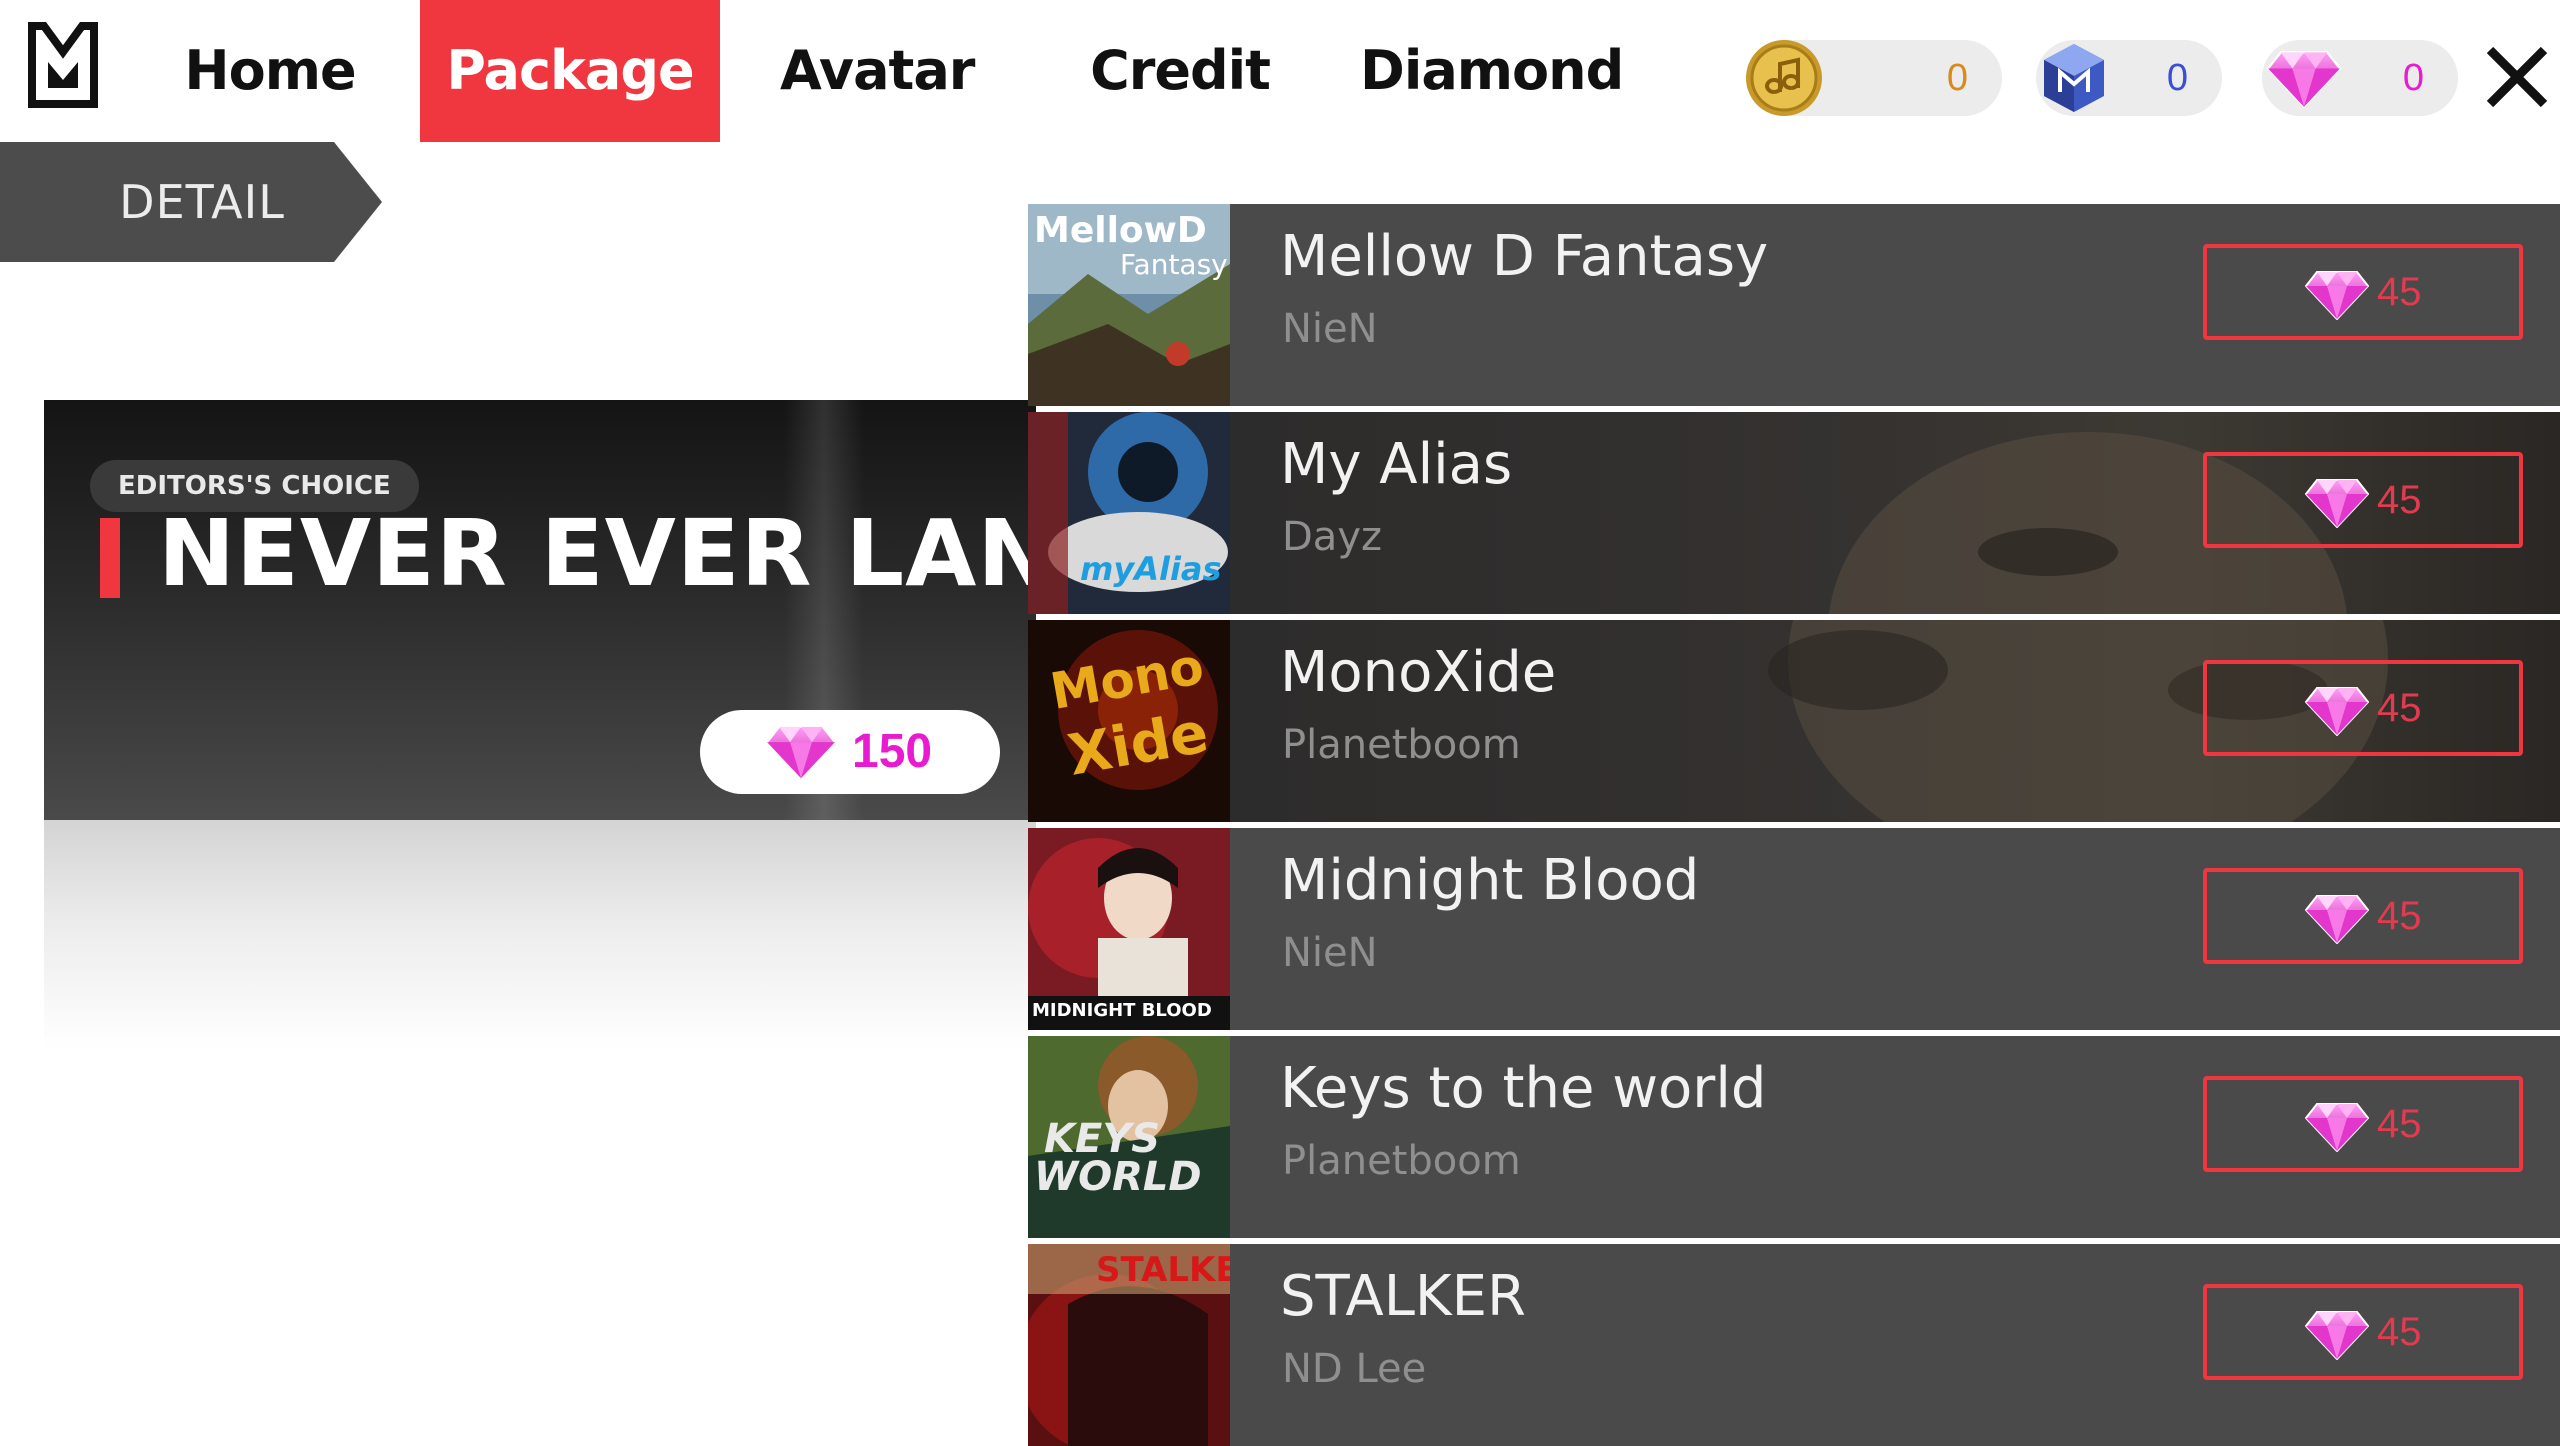 This screenshot has height=1446, width=2560. I want to click on tab-avatar: Avatar, so click(877, 71).